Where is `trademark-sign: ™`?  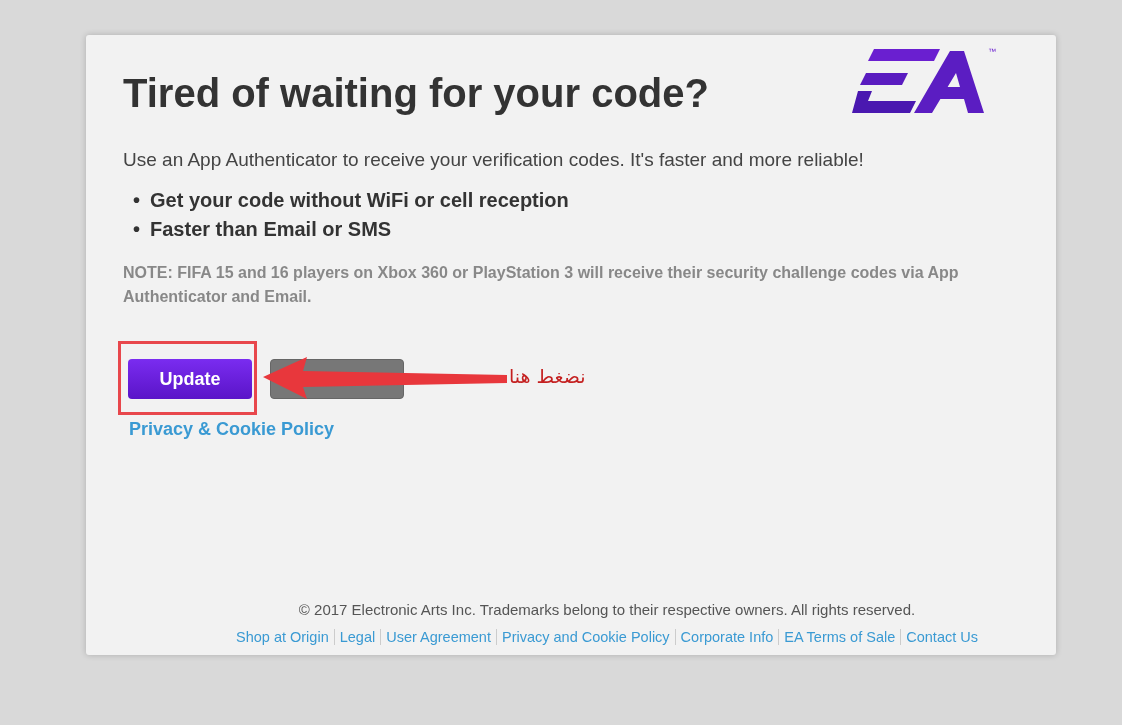
trademark-sign: ™ is located at coordinates (992, 51).